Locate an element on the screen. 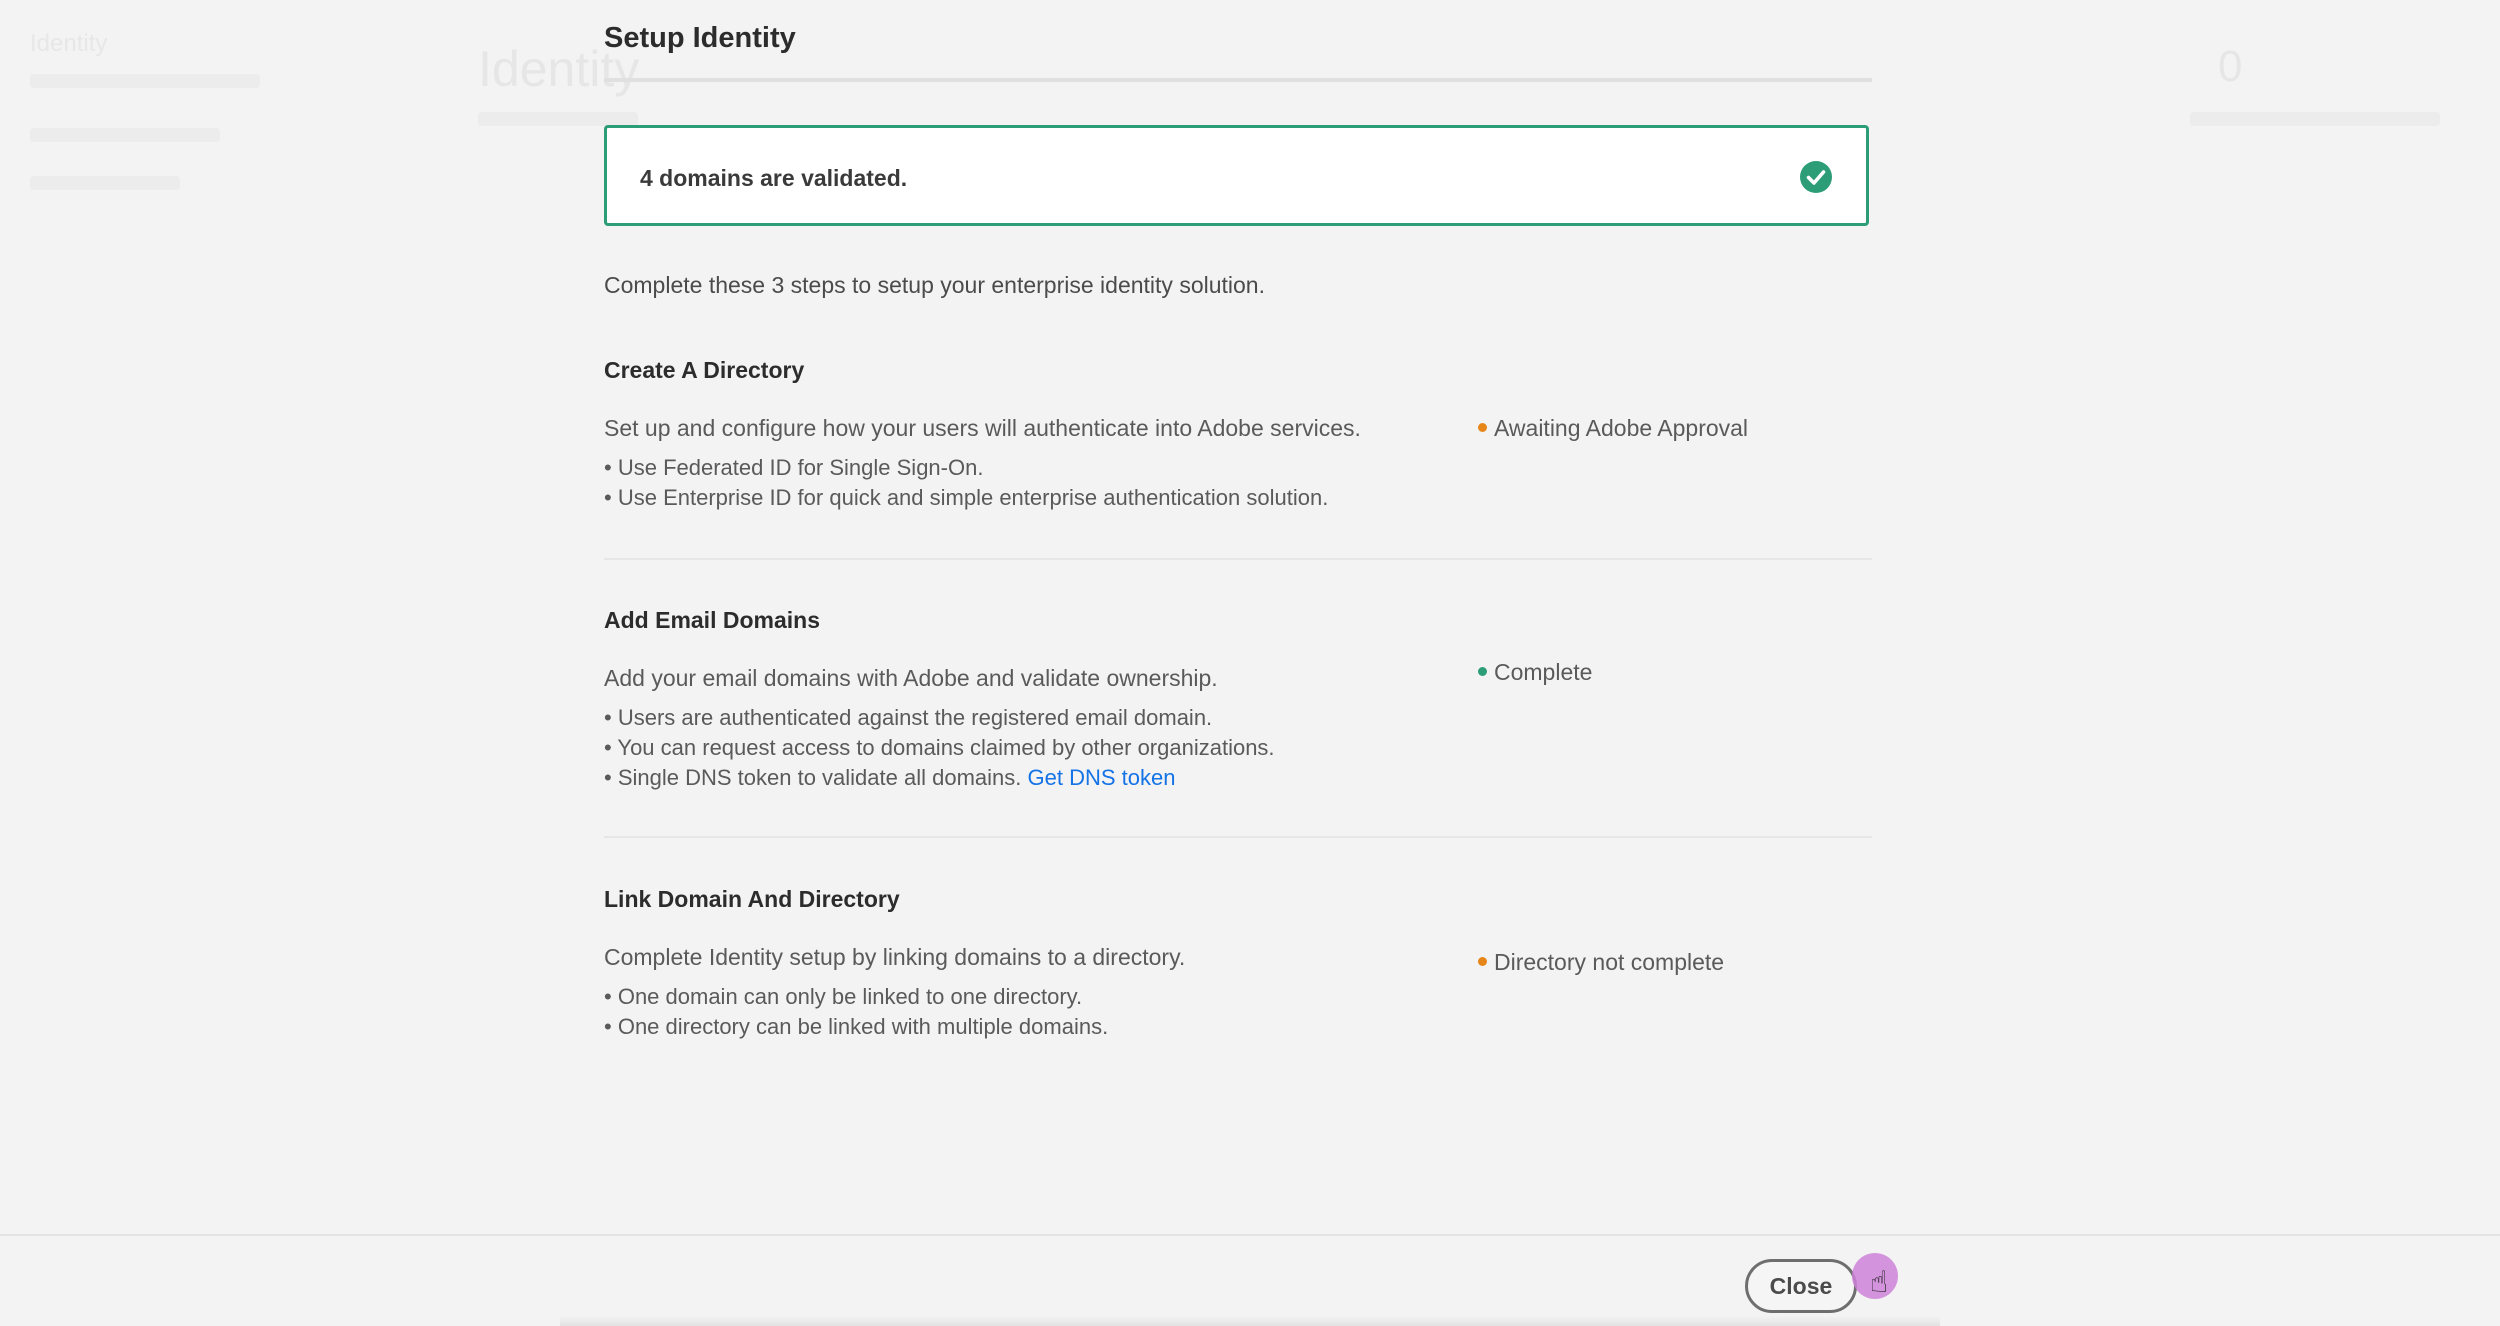 This screenshot has width=2500, height=1326. close-button: Close is located at coordinates (1801, 1286).